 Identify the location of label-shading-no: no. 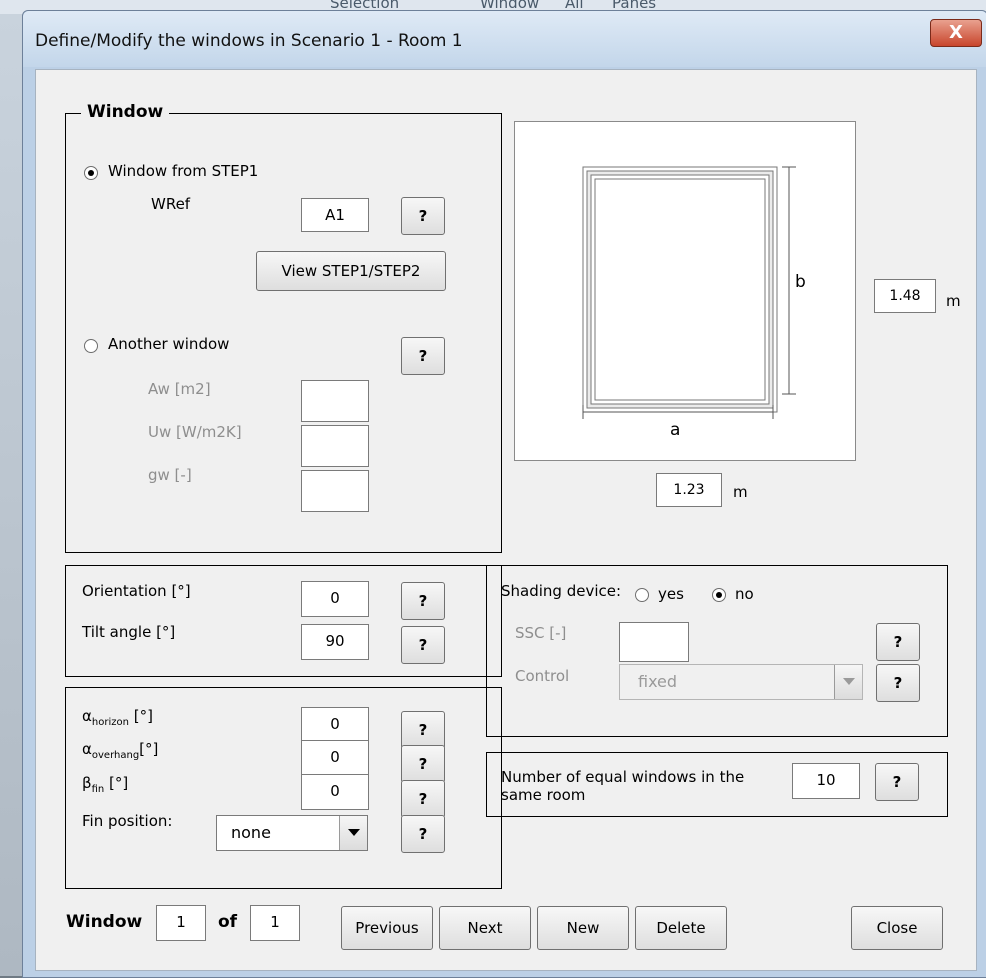
(744, 594).